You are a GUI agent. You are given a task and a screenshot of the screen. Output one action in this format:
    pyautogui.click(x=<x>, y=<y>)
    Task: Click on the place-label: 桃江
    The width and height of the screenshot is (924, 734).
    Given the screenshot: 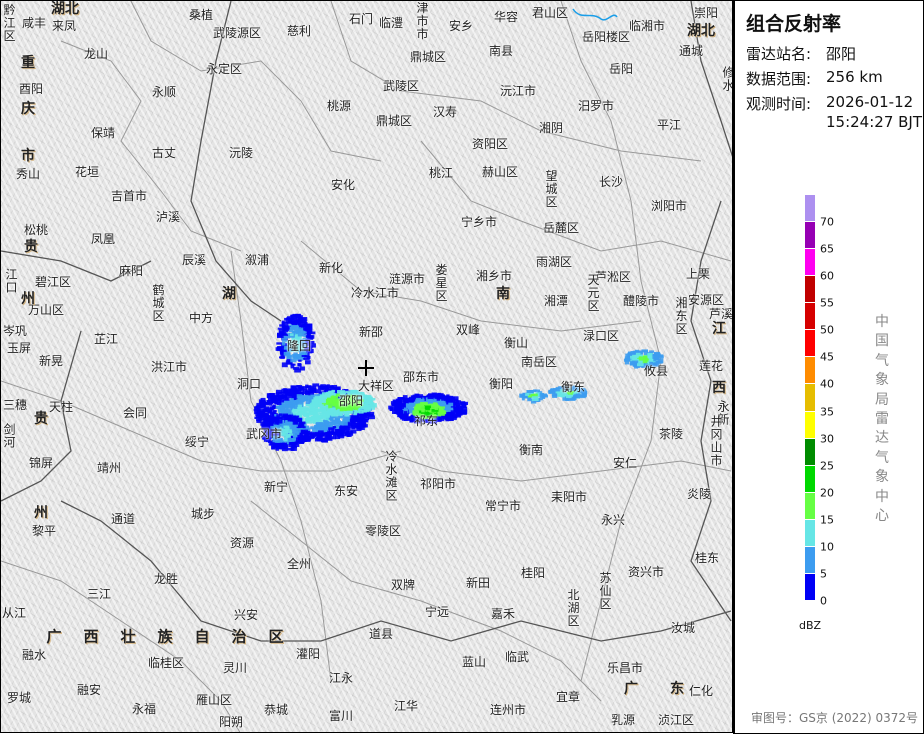 What is the action you would take?
    pyautogui.click(x=441, y=173)
    